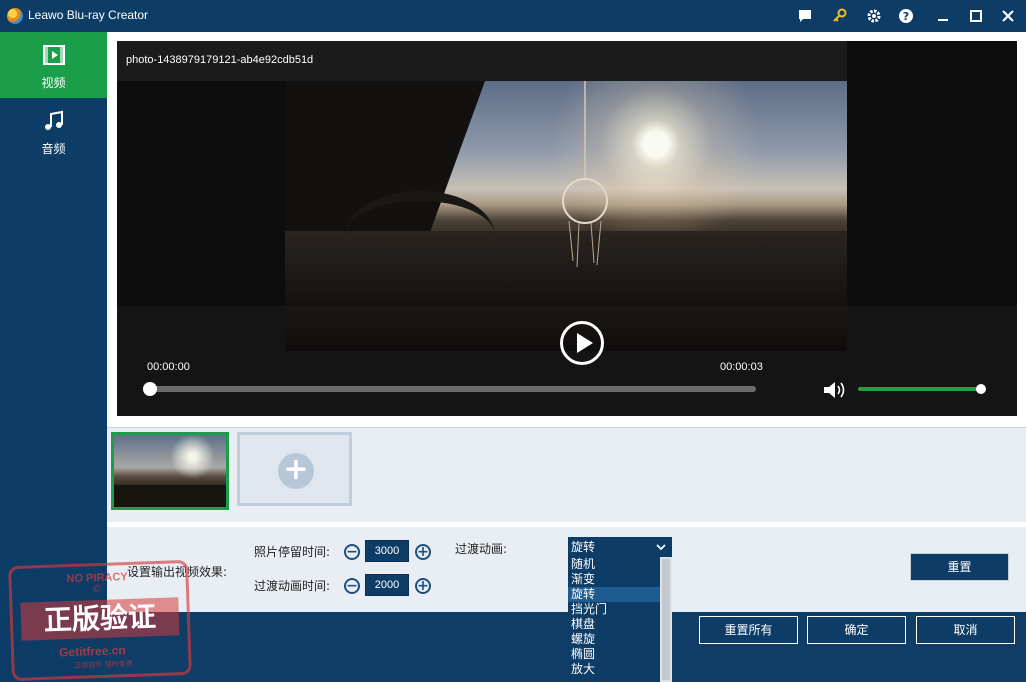  Describe the element at coordinates (292, 586) in the screenshot. I see `transition-duration-label: 过渡动画时间:` at that location.